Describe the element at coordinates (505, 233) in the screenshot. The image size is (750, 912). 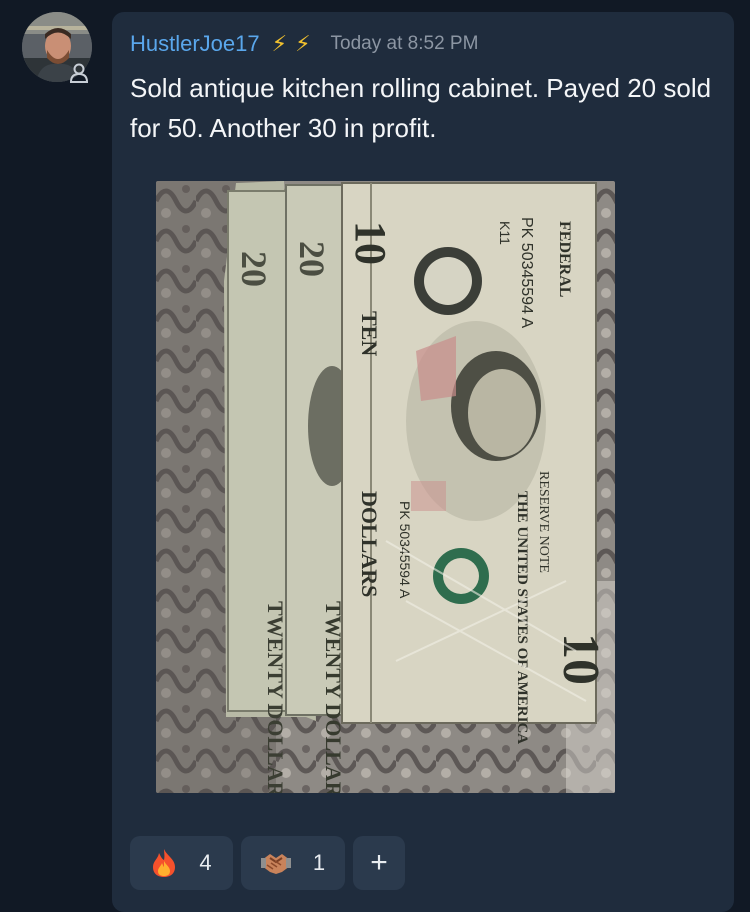
I see `ten-bill-plate: K11` at that location.